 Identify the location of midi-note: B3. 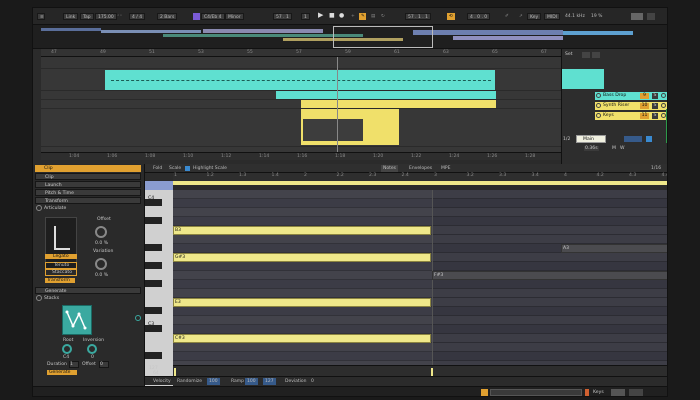
(302, 230).